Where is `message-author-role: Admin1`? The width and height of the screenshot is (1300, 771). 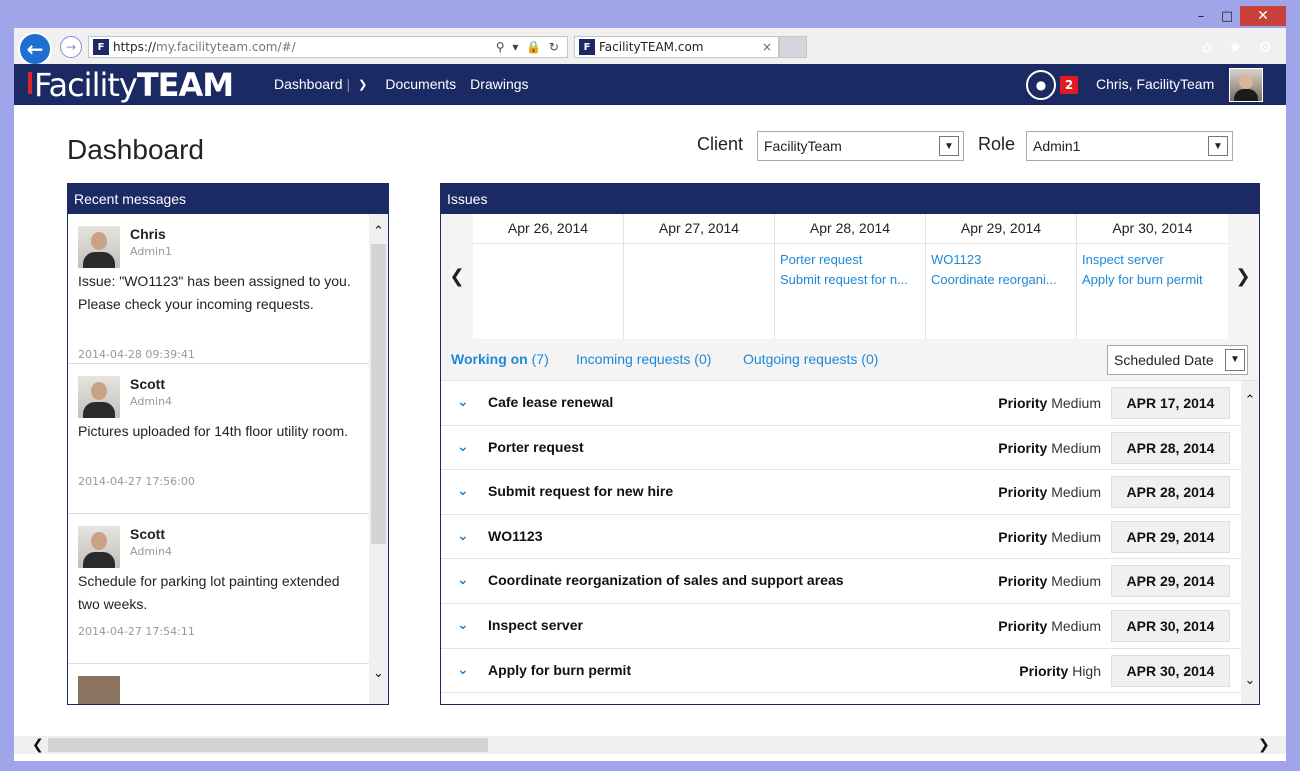 message-author-role: Admin1 is located at coordinates (151, 251).